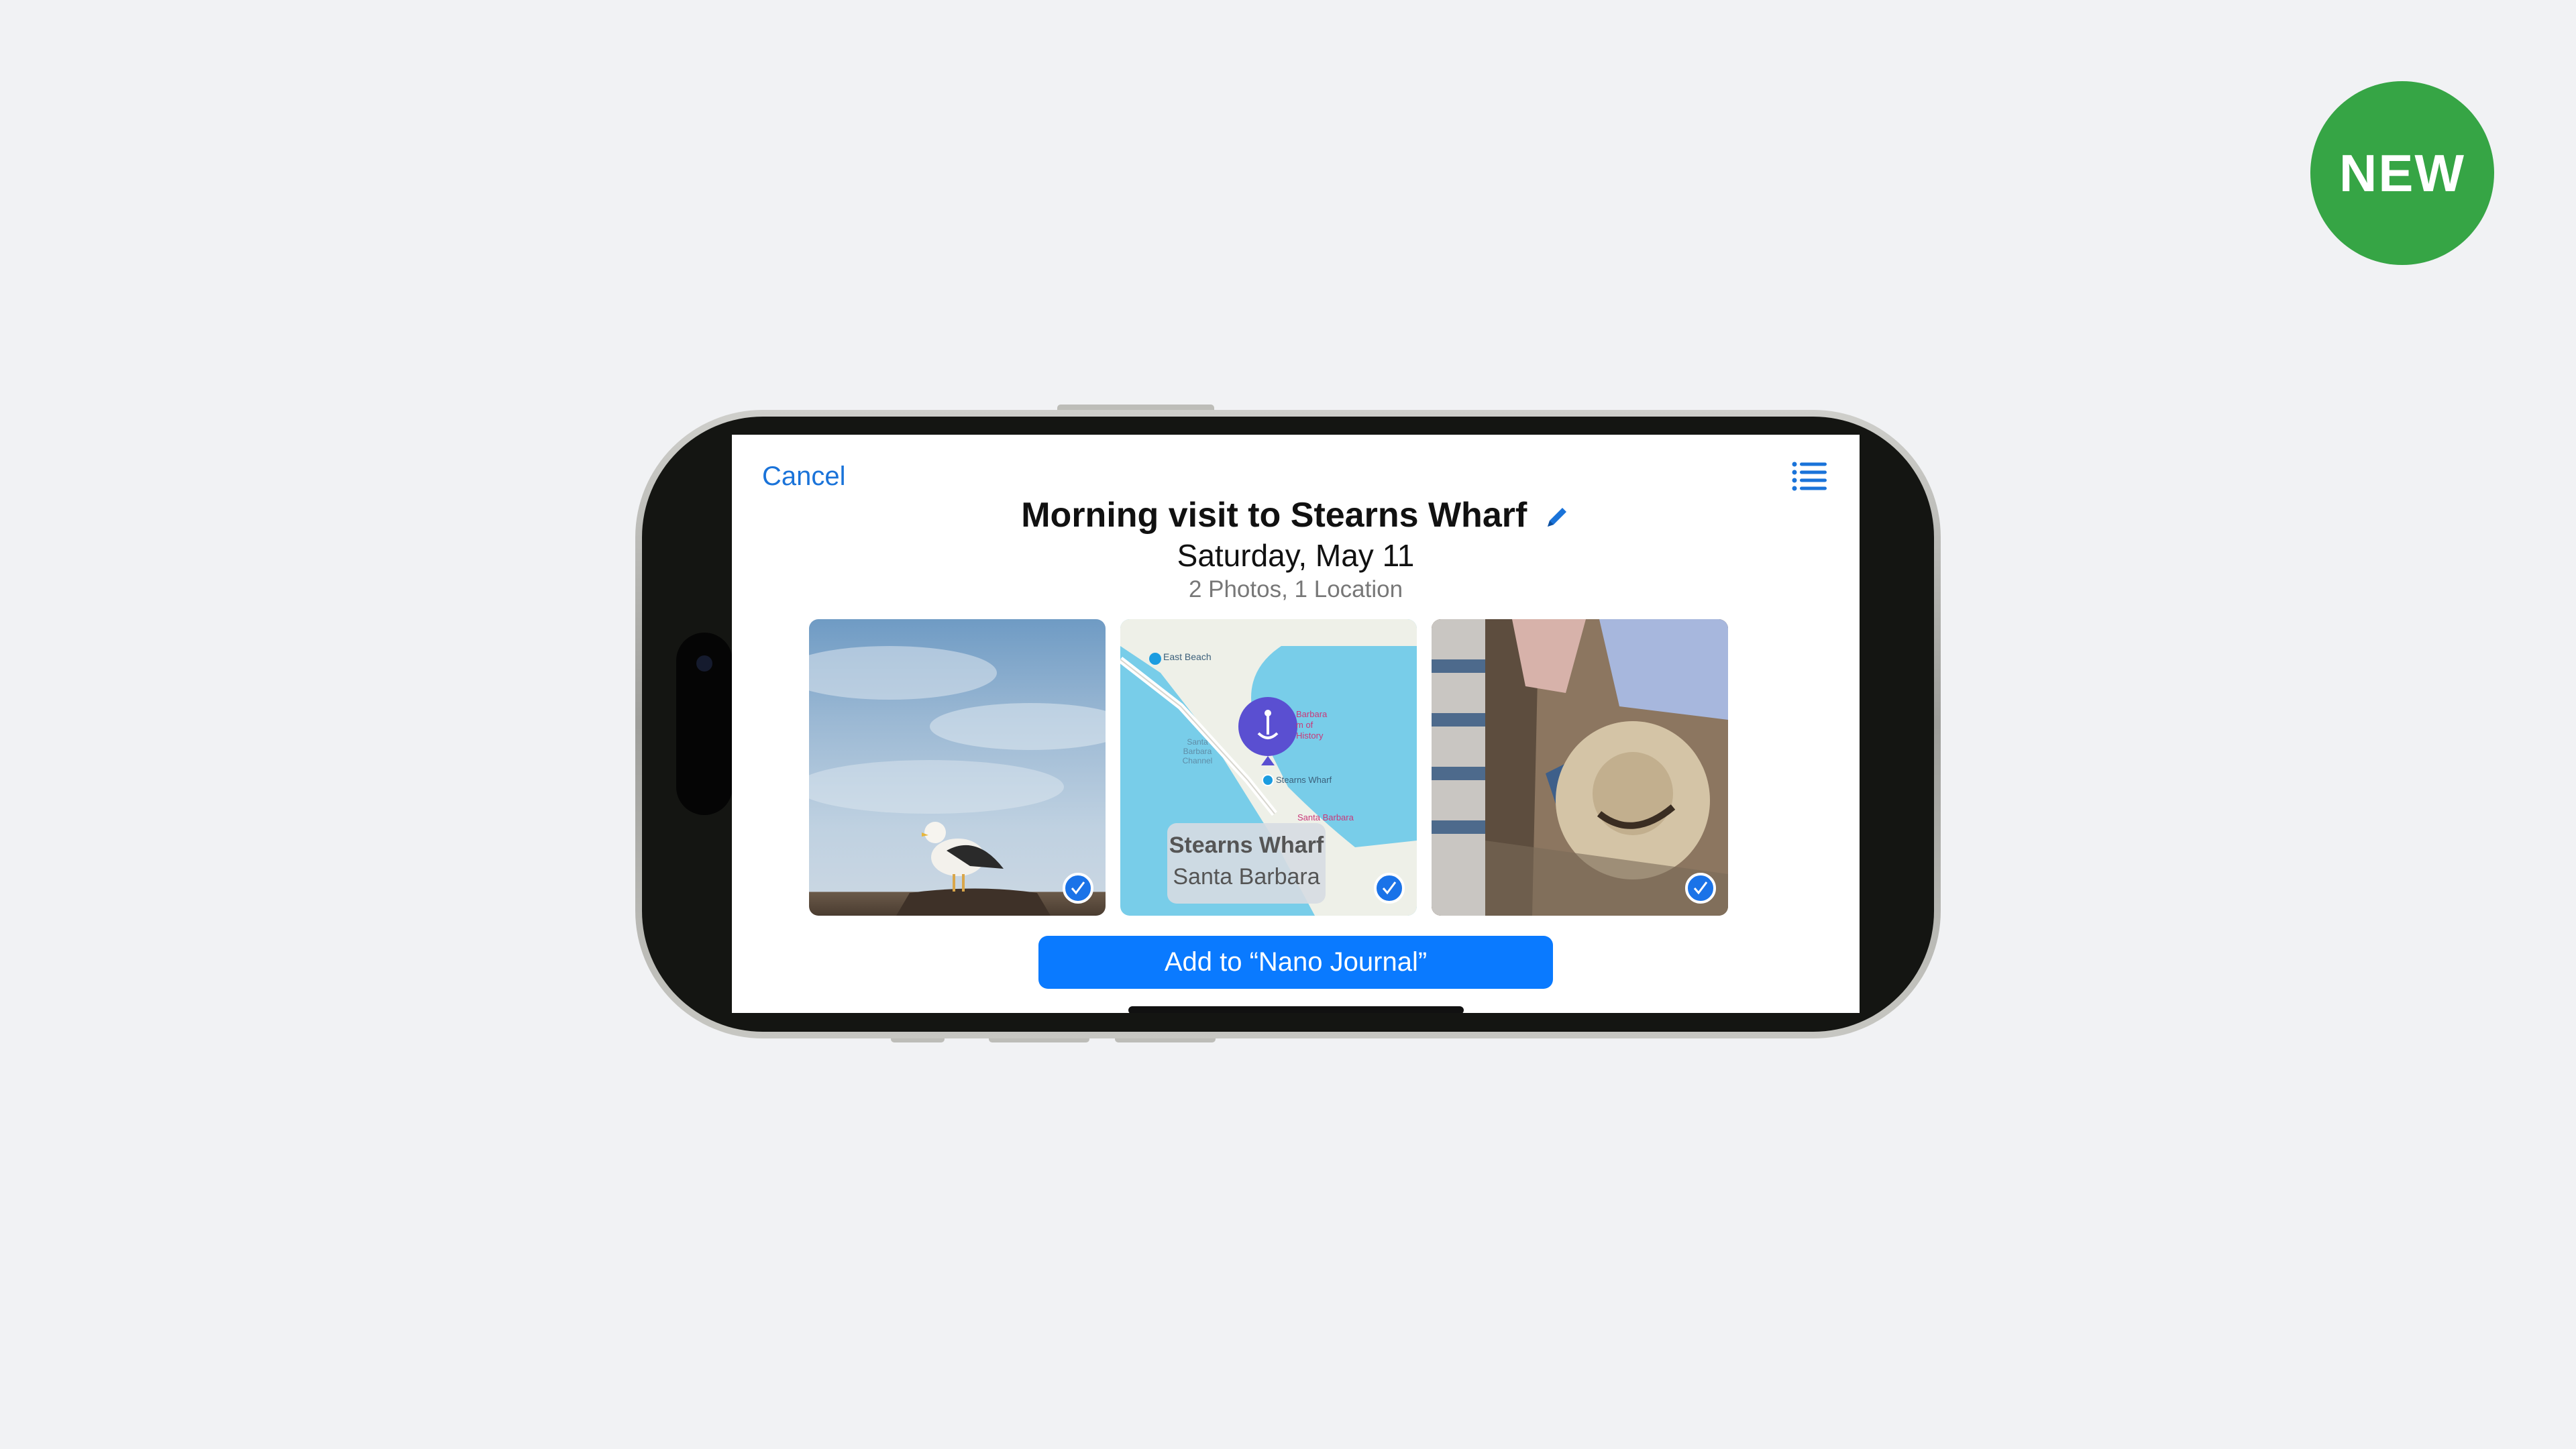 This screenshot has height=1449, width=2576. Describe the element at coordinates (957, 781) in the screenshot. I see `seagull-photo` at that location.